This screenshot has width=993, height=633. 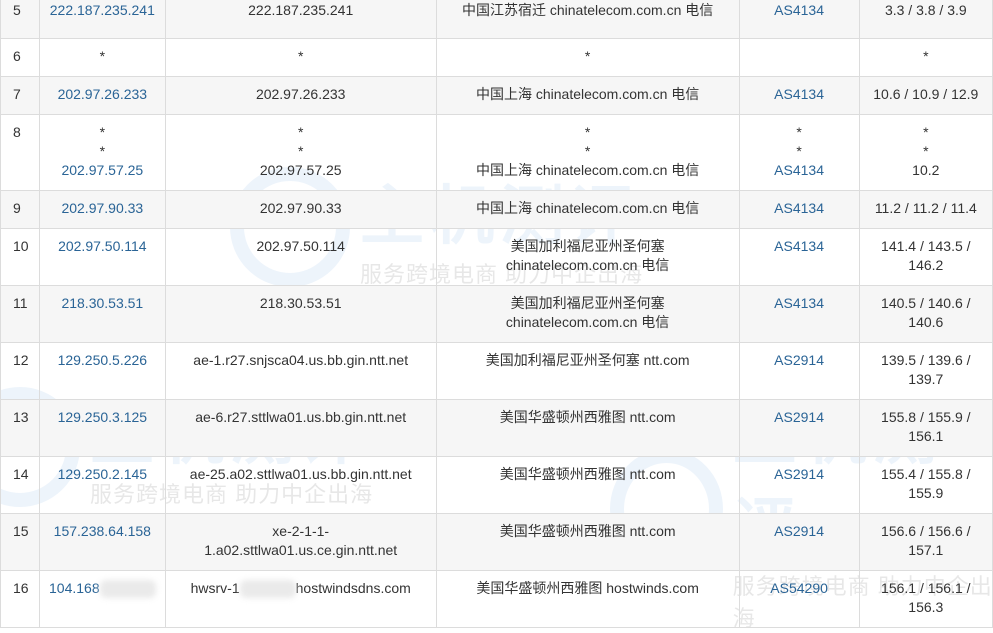 What do you see at coordinates (102, 428) in the screenshot?
I see `ip-address: 129.250.3.125` at bounding box center [102, 428].